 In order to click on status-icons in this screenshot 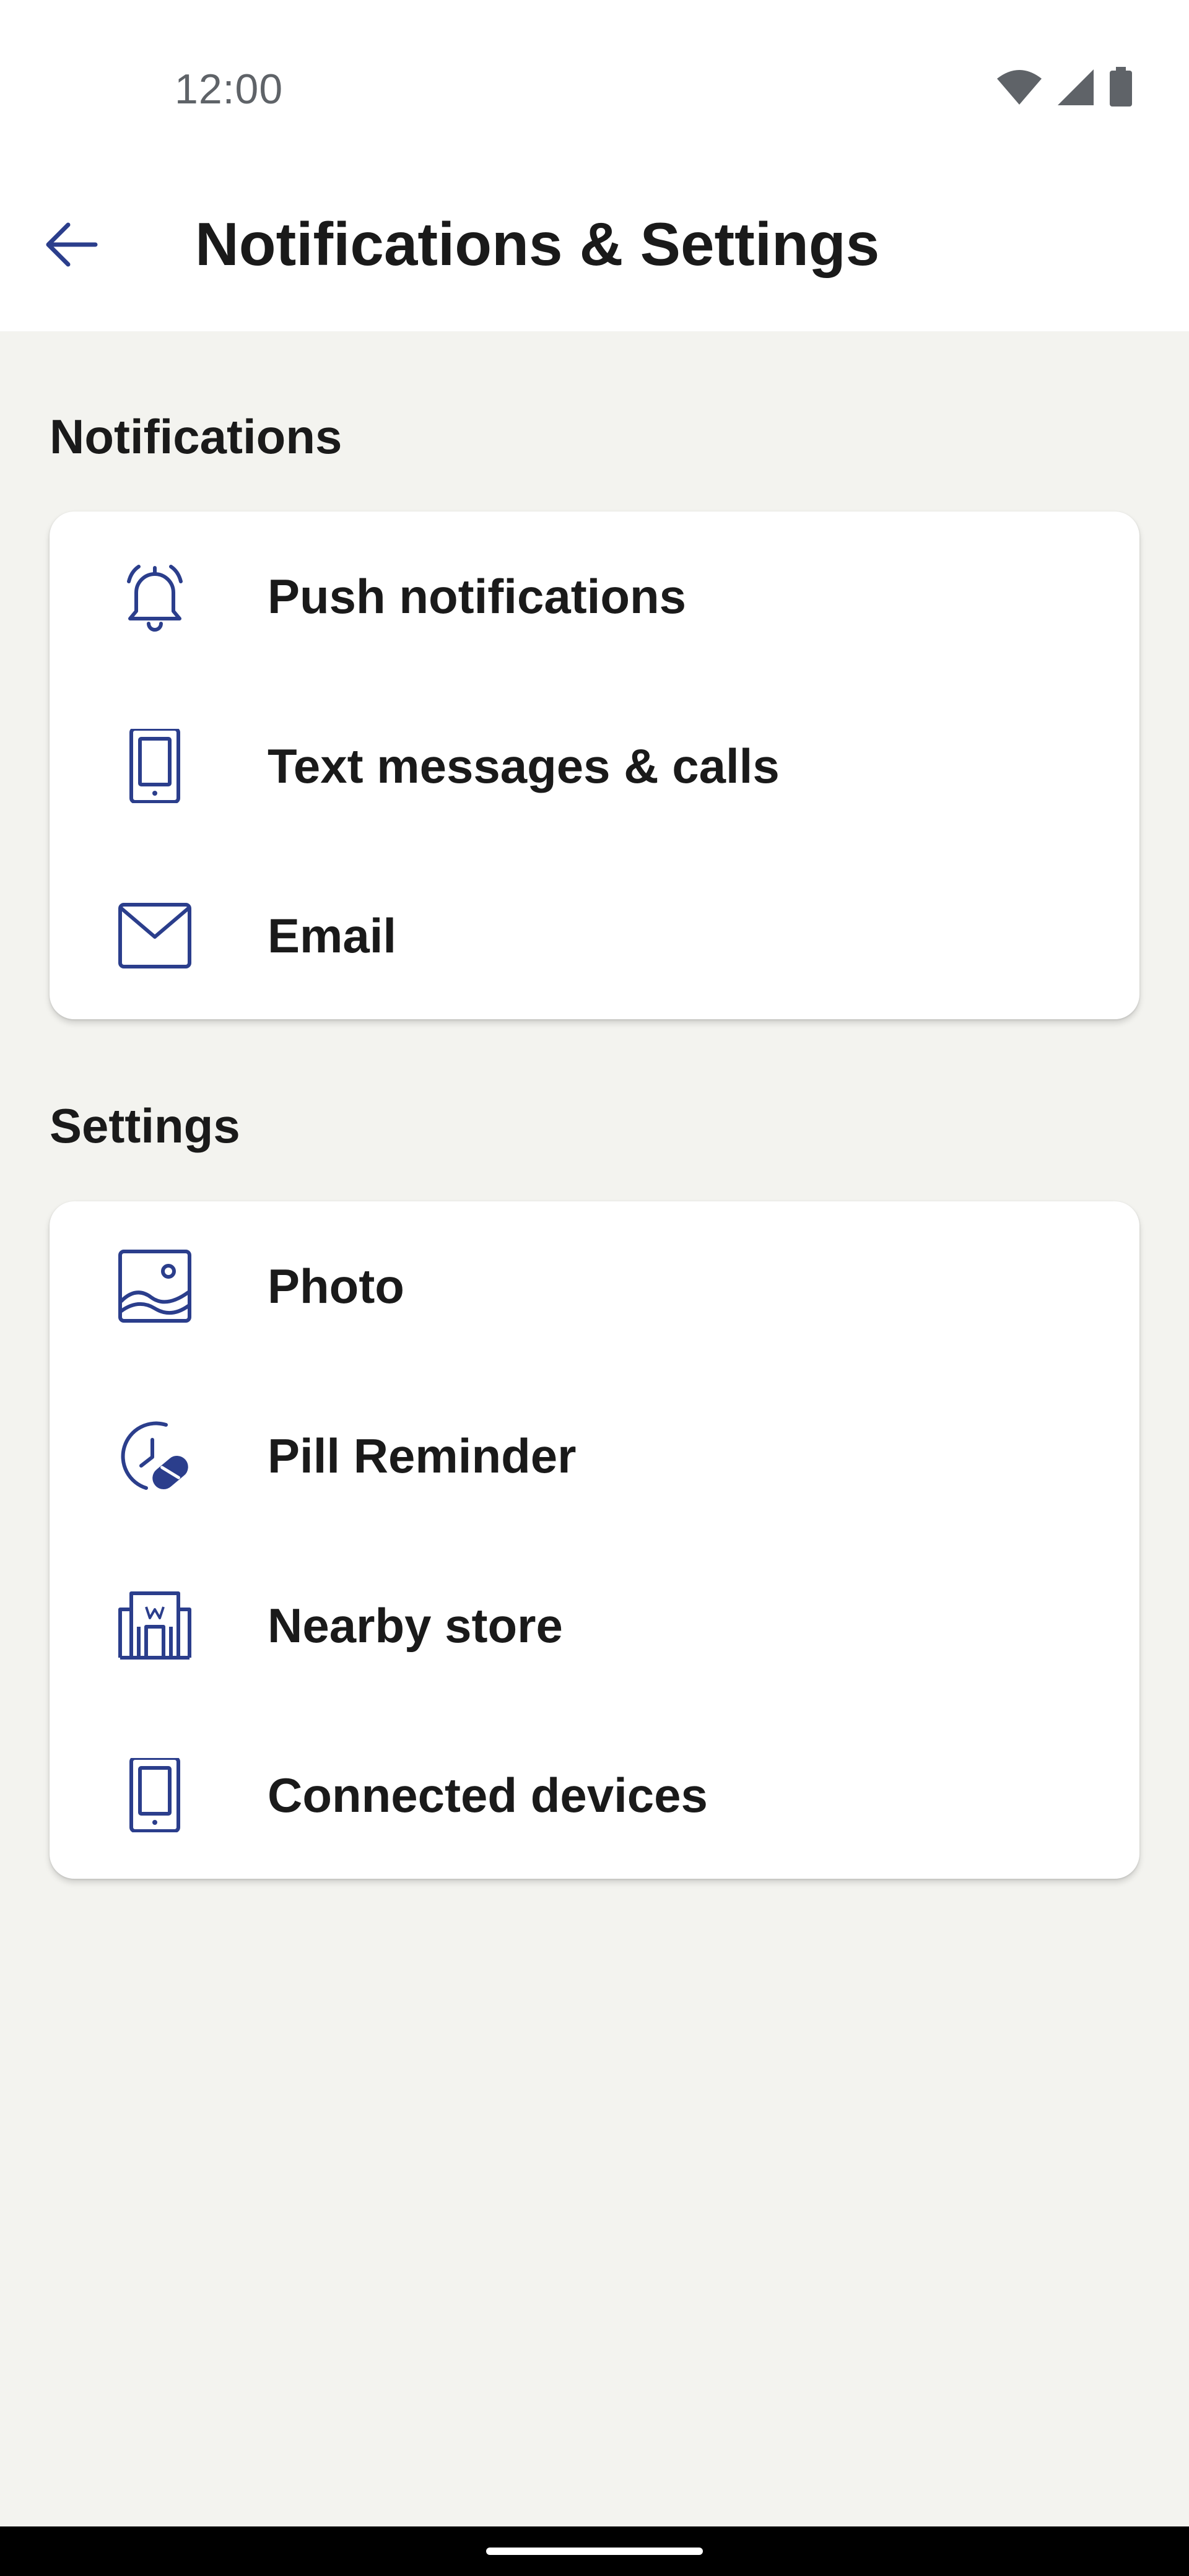, I will do `click(1064, 87)`.